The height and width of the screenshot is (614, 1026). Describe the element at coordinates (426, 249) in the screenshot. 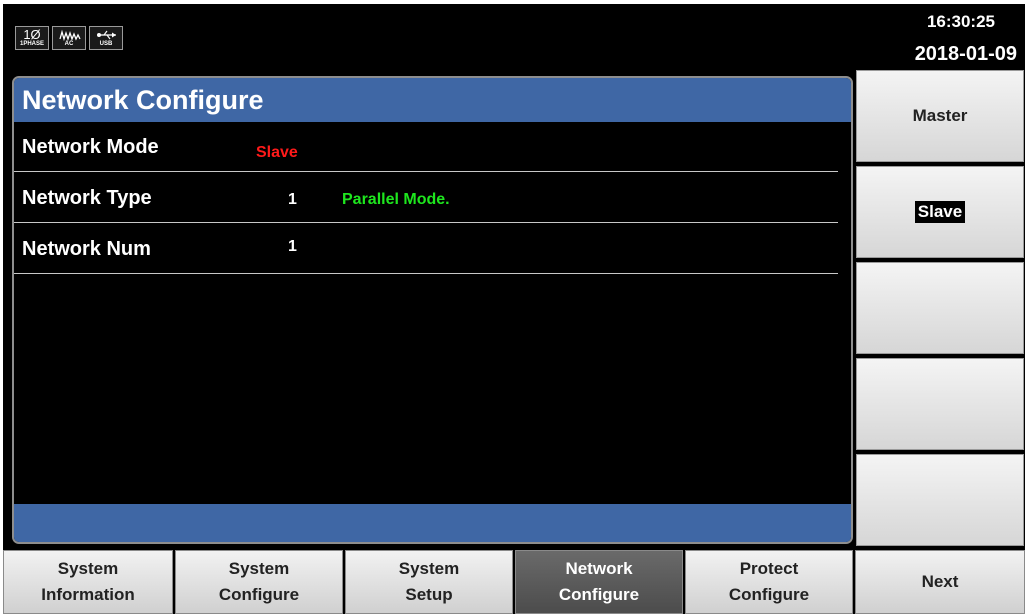

I see `network-num-row: Network Num 1` at that location.